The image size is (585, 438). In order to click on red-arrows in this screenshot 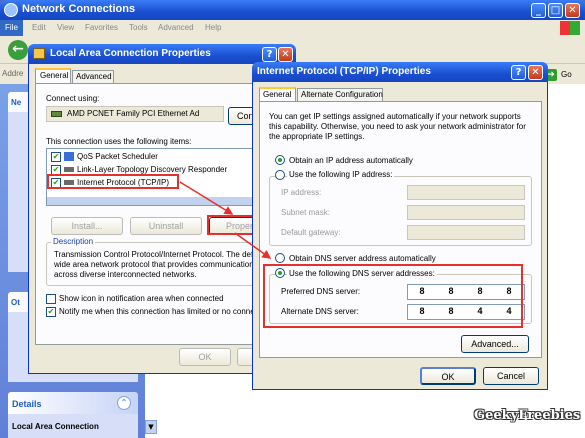, I will do `click(225, 220)`.